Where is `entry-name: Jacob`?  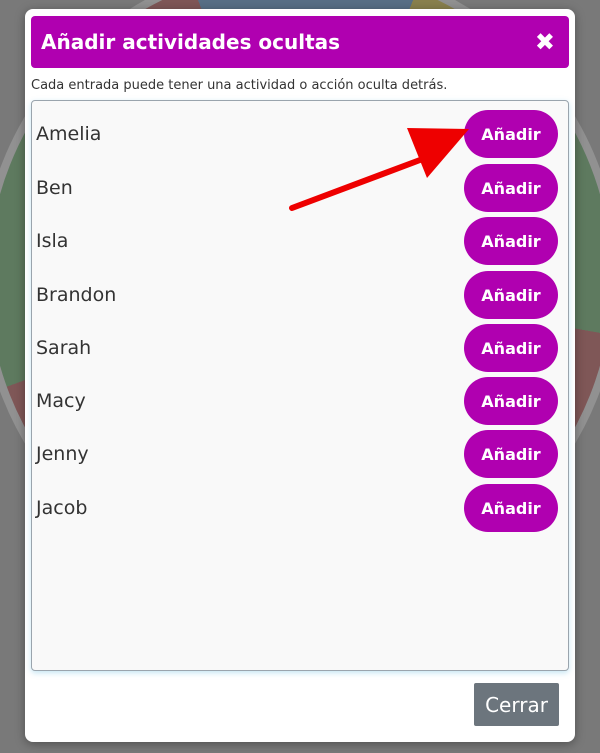 entry-name: Jacob is located at coordinates (62, 508).